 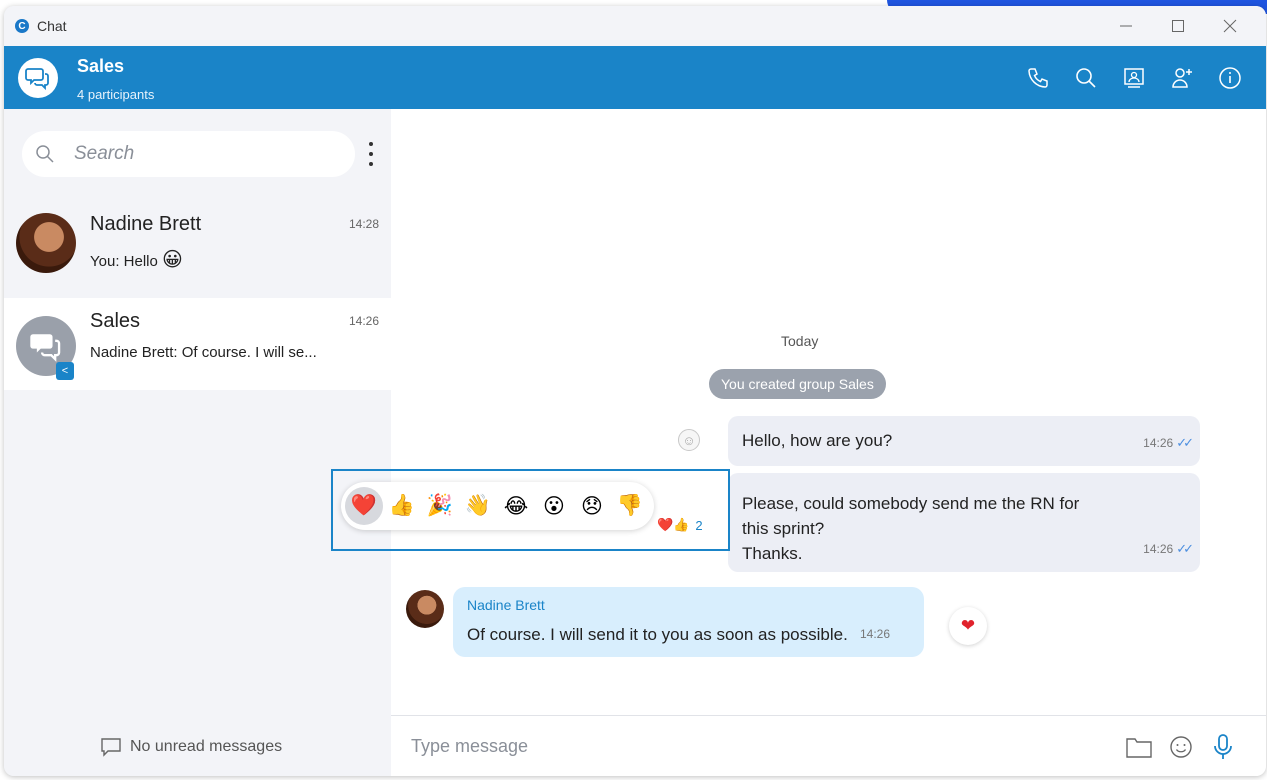 What do you see at coordinates (800, 341) in the screenshot?
I see `date-separator: Today` at bounding box center [800, 341].